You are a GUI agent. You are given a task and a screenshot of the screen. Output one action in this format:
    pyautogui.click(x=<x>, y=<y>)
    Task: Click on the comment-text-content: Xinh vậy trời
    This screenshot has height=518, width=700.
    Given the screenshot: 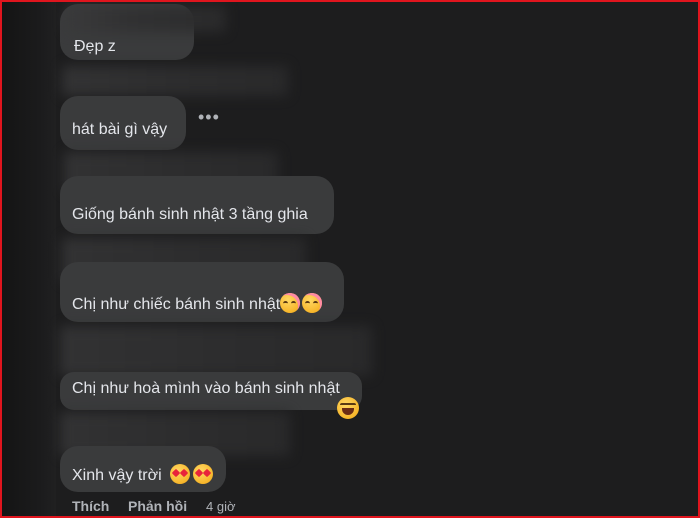 What is the action you would take?
    pyautogui.click(x=117, y=475)
    